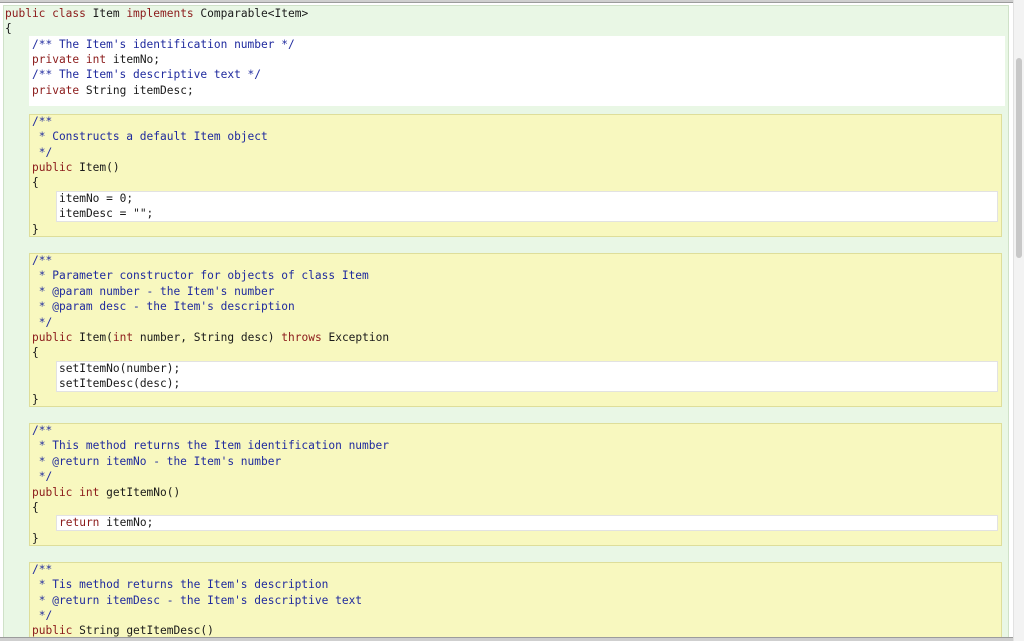 This screenshot has height=641, width=1024. I want to click on code-line: itemNo = 0;, so click(96, 198).